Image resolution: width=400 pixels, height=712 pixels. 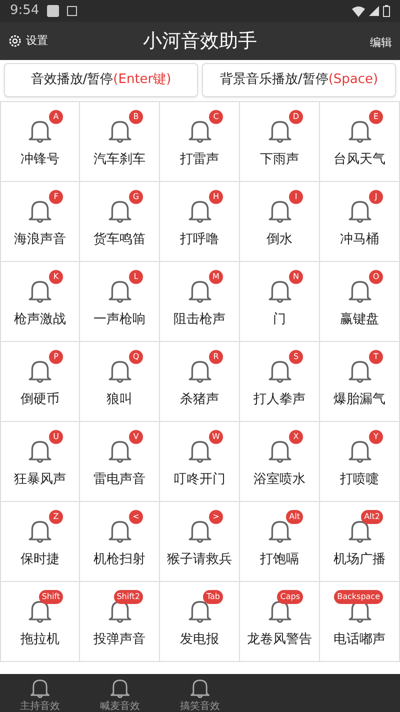 What do you see at coordinates (40, 399) in the screenshot?
I see `sound-name: 倒硬币` at bounding box center [40, 399].